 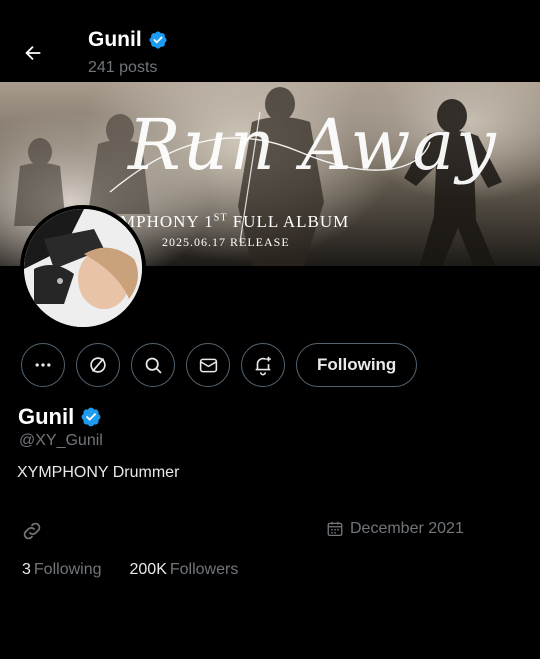 I want to click on profile-link, so click(x=32, y=531).